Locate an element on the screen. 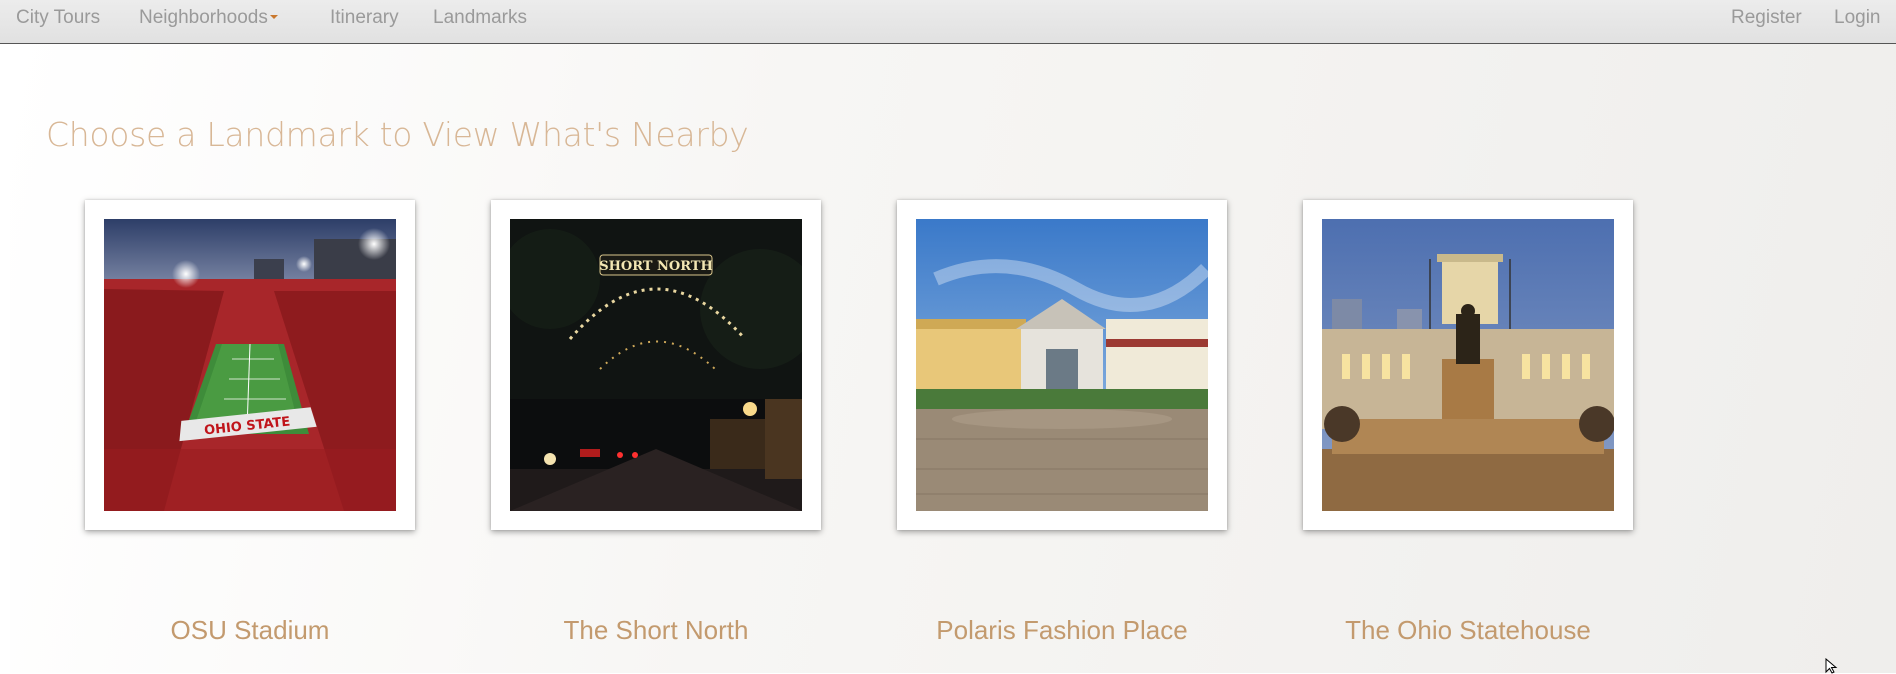 This screenshot has width=1896, height=674. nav-landmarks: Landmarks is located at coordinates (480, 18).